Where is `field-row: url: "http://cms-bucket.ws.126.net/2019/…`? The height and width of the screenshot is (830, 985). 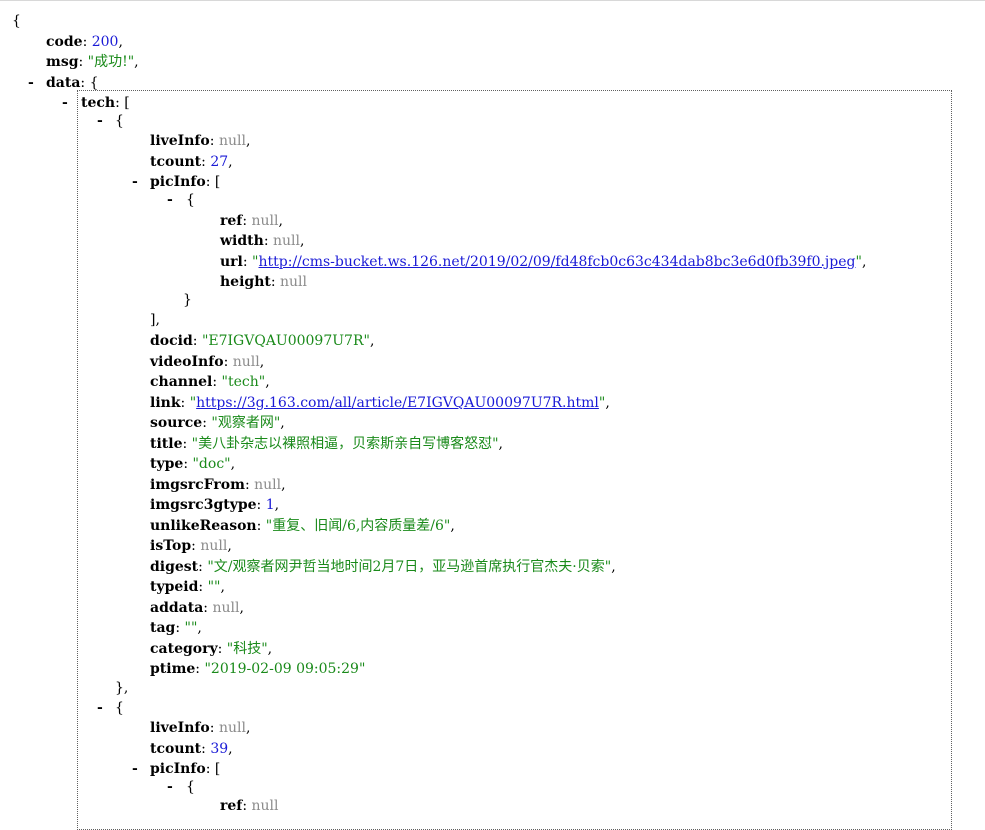
field-row: url: "http://cms-bucket.ws.126.net/2019/… is located at coordinates (543, 262).